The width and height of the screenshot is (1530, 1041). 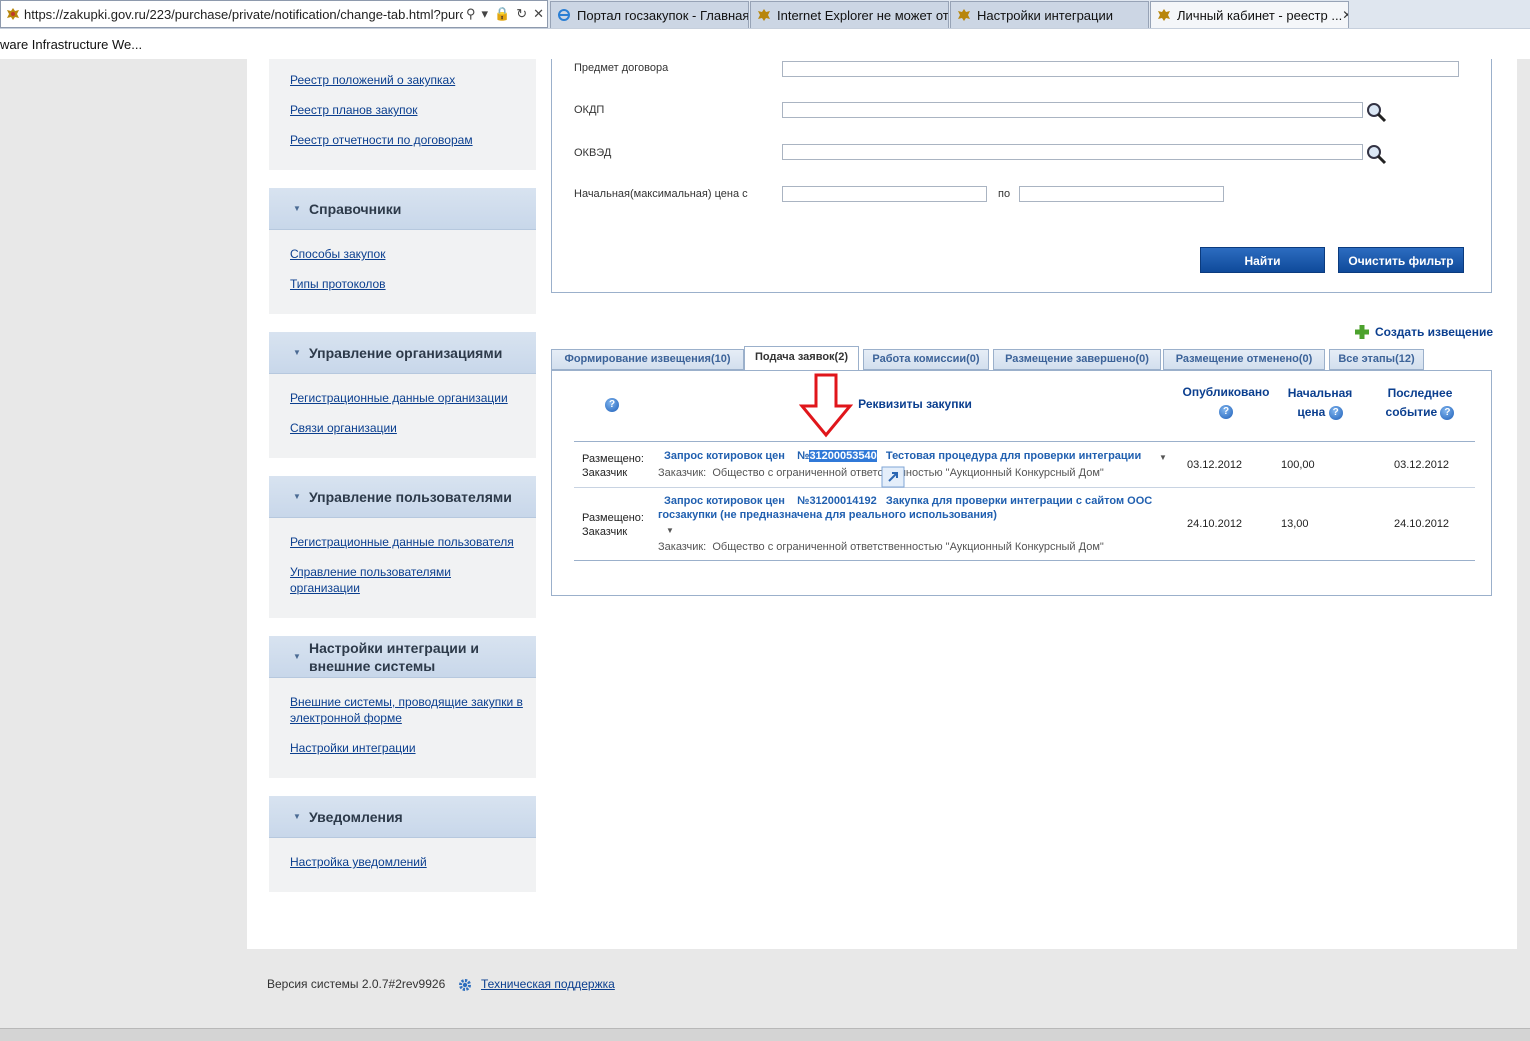 What do you see at coordinates (1411, 412) in the screenshot?
I see `event-header-line2: событие` at bounding box center [1411, 412].